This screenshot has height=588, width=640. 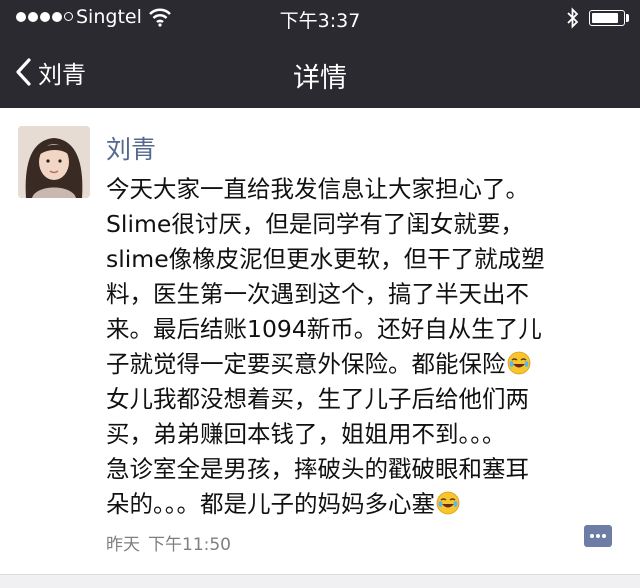 I want to click on post-line: Slime很讨厌，但是同学有了闺女就要，, so click(x=315, y=224).